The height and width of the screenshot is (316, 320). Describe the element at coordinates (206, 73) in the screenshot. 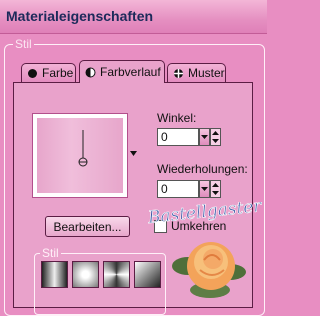

I see `tab-muster-label: Muster` at that location.